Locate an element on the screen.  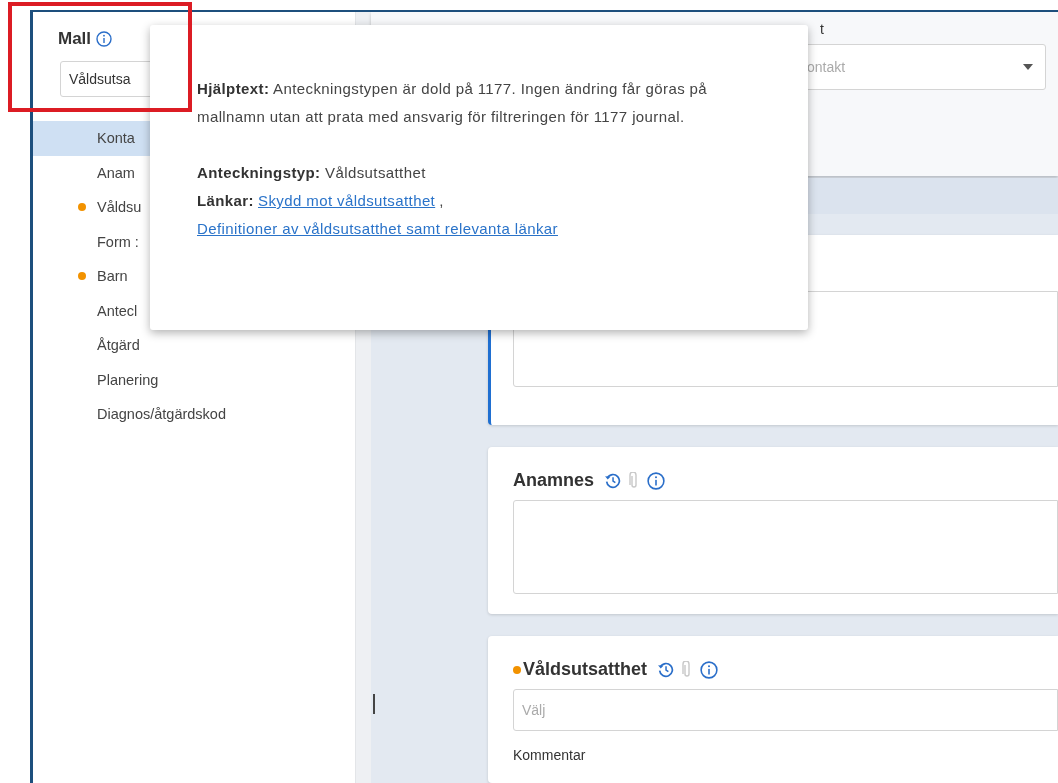
template-title: Mall is located at coordinates (75, 39).